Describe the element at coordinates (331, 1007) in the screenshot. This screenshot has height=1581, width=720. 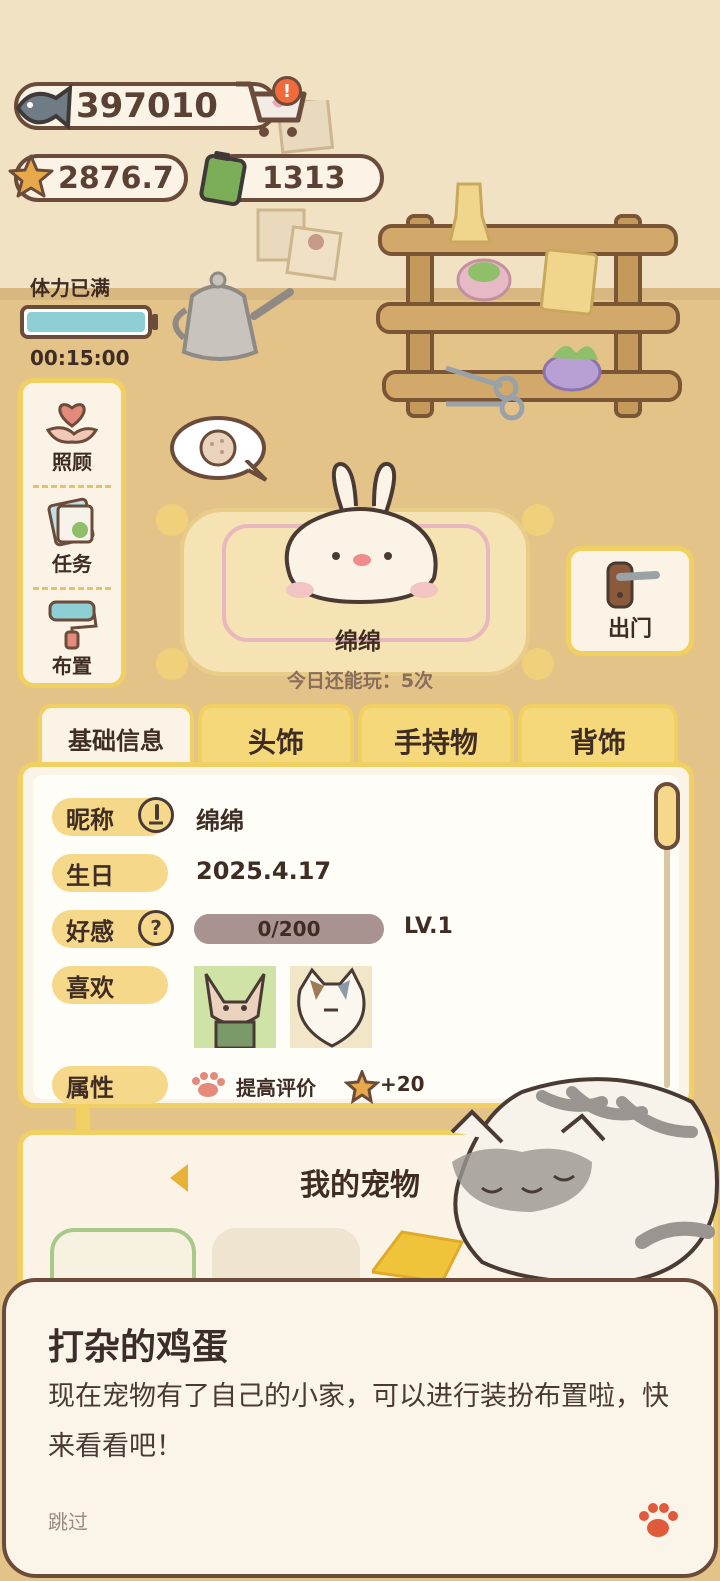
I see `liked-item-cat` at that location.